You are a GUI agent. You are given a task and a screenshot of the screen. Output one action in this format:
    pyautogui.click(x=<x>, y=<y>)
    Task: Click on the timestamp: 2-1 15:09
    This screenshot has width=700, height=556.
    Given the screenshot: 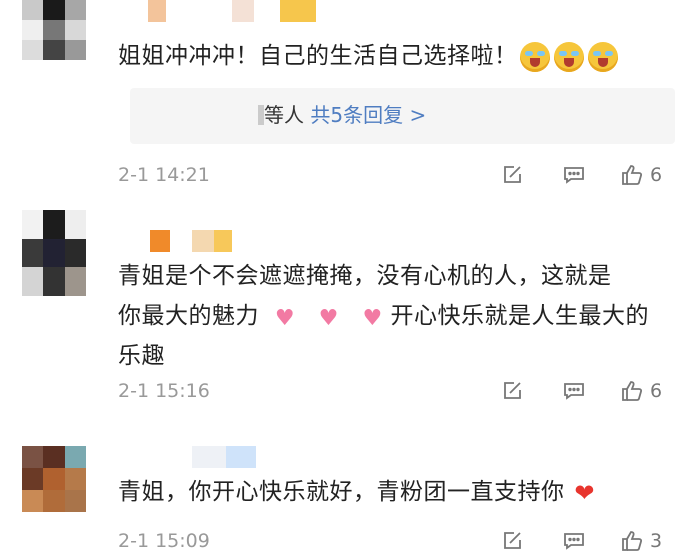 What is the action you would take?
    pyautogui.click(x=164, y=541)
    